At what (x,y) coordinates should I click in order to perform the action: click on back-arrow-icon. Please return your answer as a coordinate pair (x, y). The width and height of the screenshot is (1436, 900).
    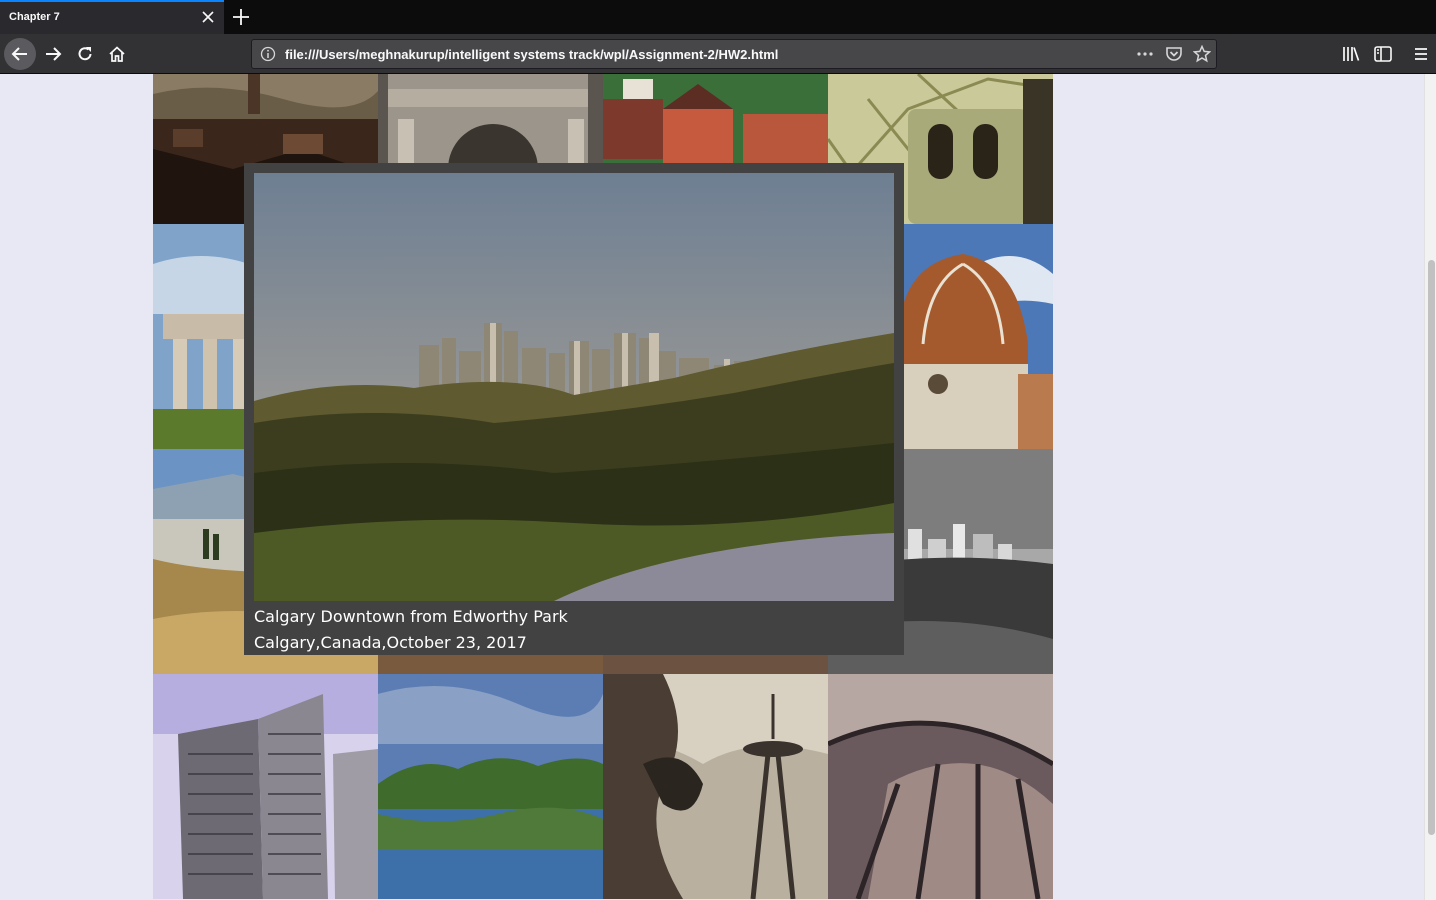
    Looking at the image, I should click on (19, 54).